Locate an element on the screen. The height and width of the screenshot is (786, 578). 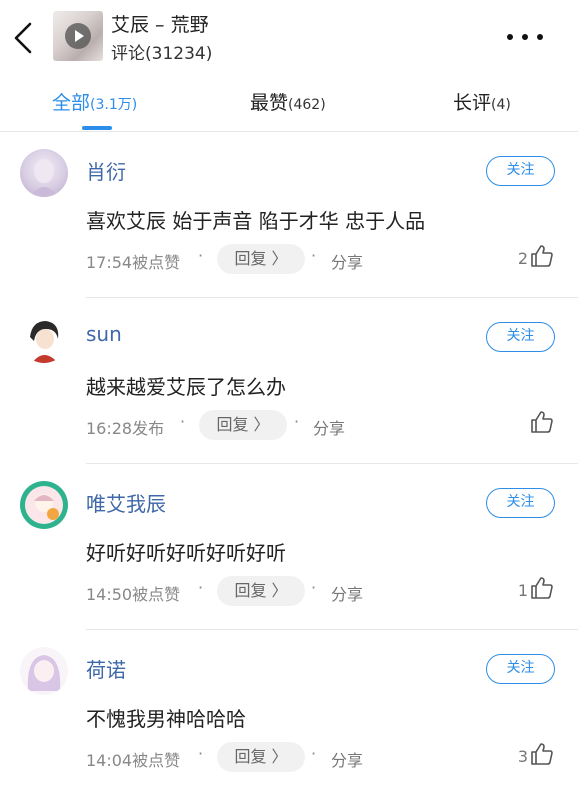
comment-text: 越来越爱艾辰了怎么办 is located at coordinates (186, 387).